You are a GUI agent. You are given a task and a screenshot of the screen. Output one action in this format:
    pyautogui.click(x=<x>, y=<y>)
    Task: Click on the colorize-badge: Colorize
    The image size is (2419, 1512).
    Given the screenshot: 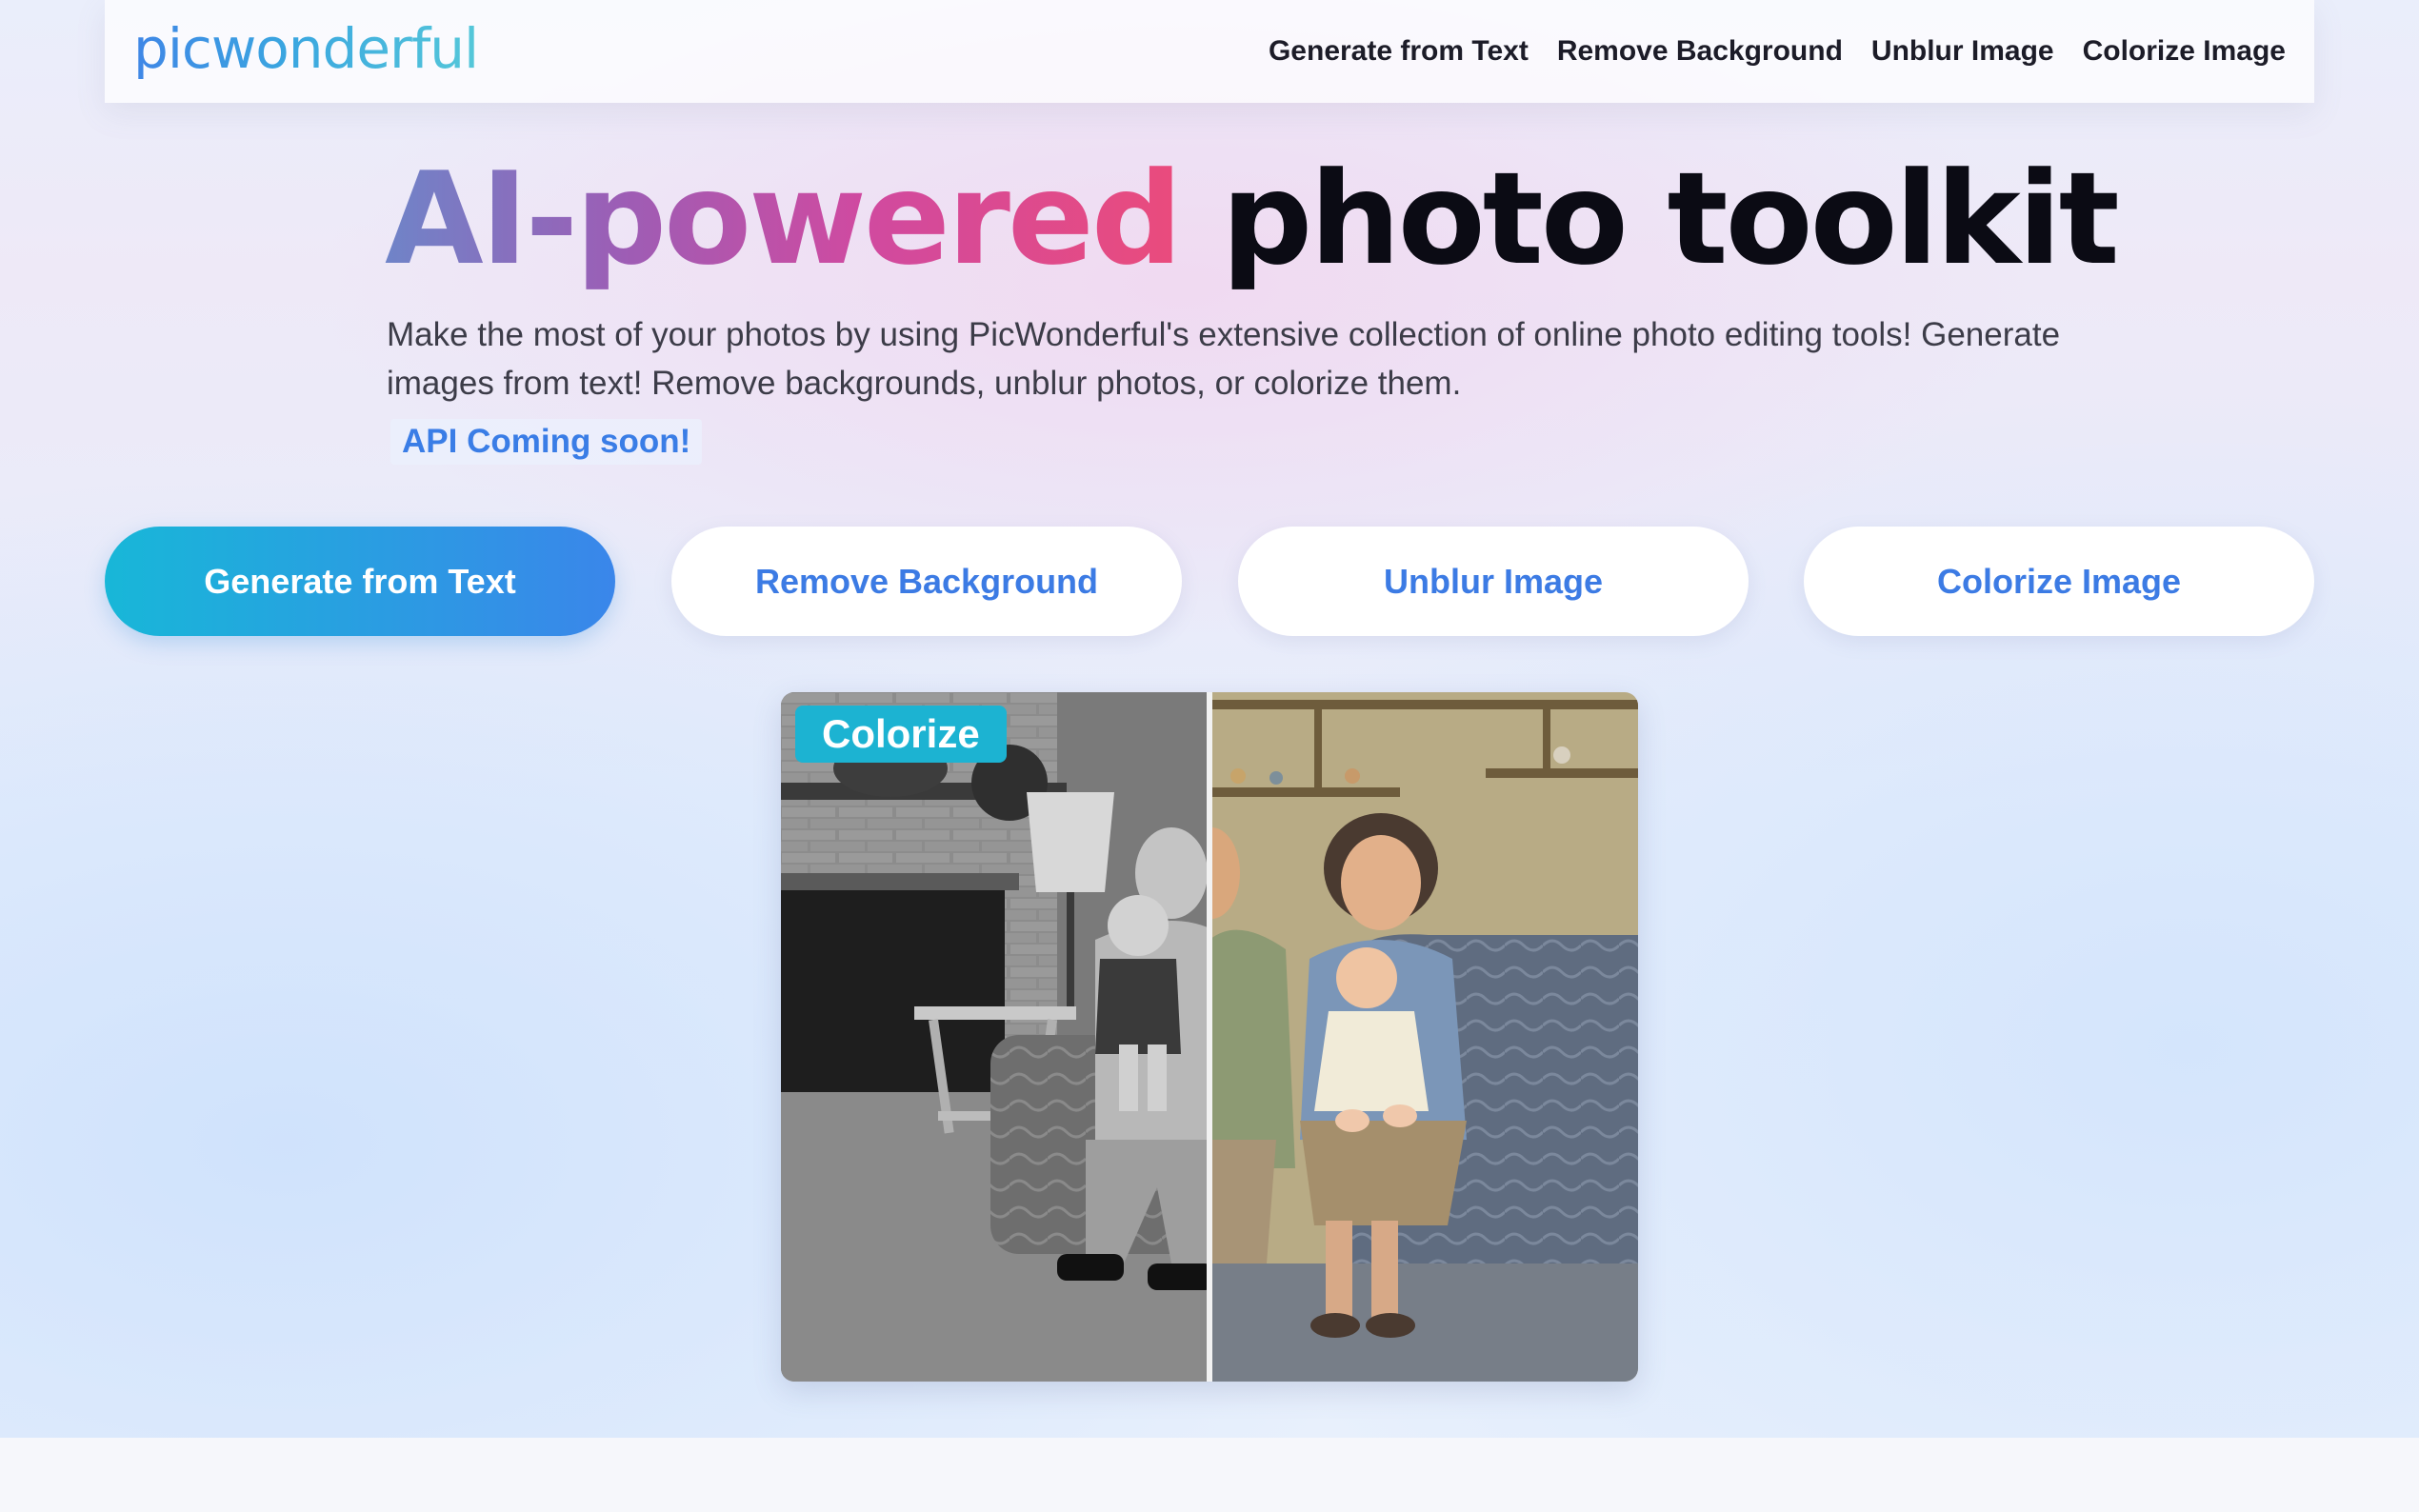 What is the action you would take?
    pyautogui.click(x=901, y=734)
    